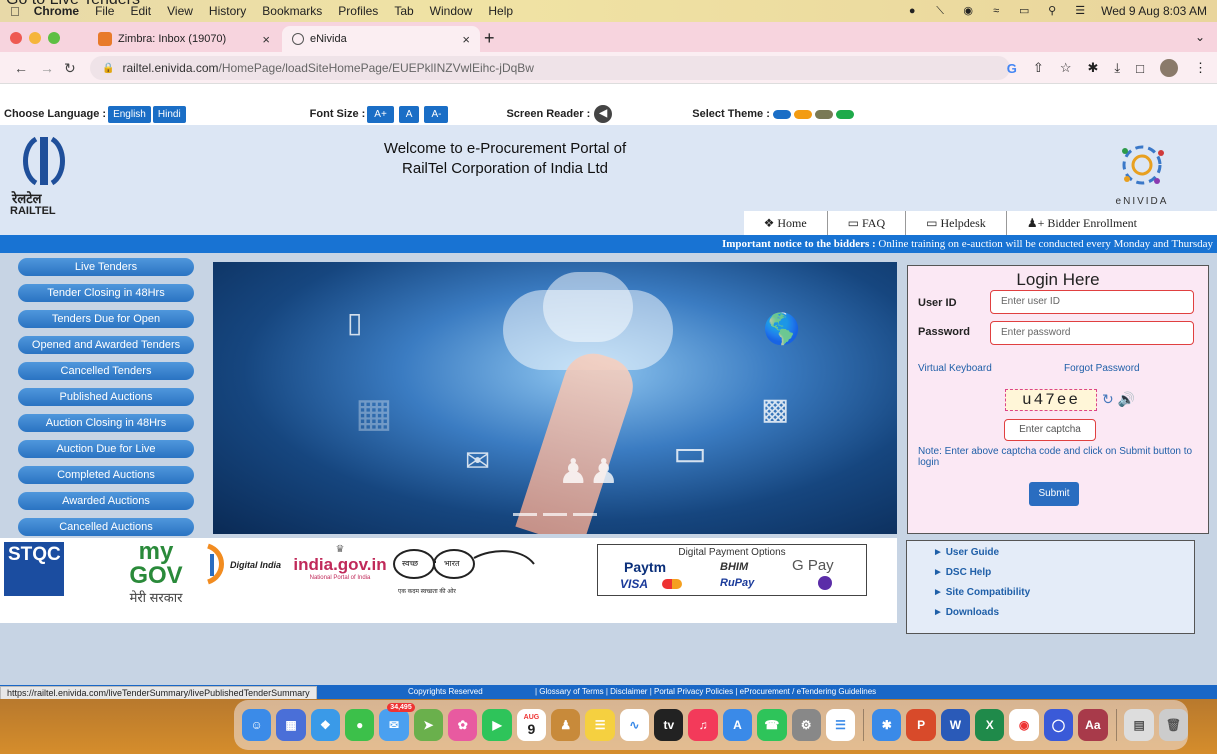  I want to click on audio-icon: 🔊, so click(1126, 399).